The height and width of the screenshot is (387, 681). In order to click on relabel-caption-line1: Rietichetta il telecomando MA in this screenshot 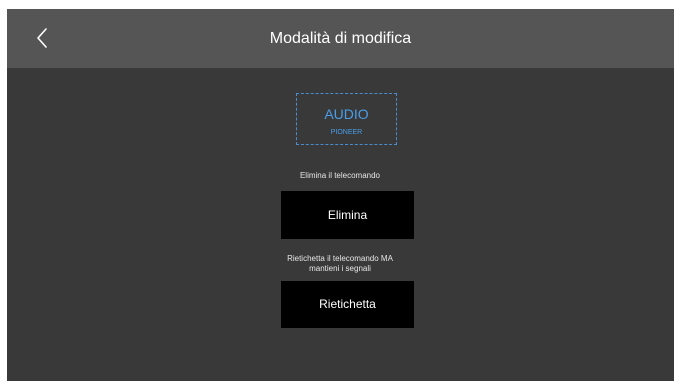, I will do `click(340, 258)`.